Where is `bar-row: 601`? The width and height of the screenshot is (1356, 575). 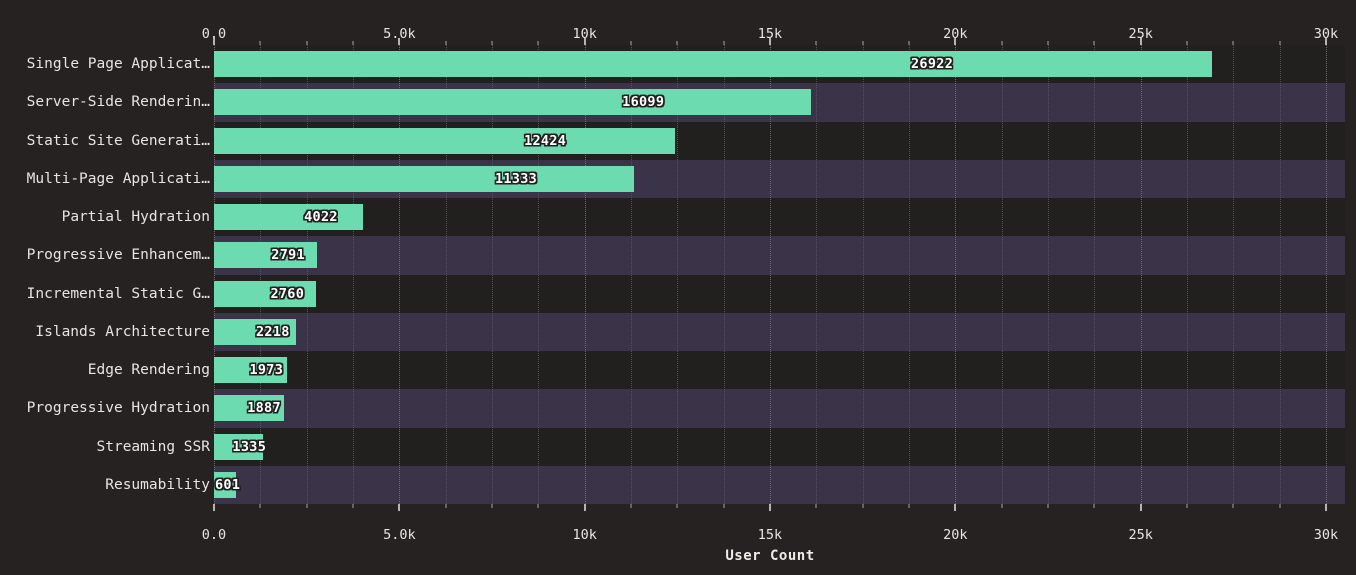
bar-row: 601 is located at coordinates (770, 484).